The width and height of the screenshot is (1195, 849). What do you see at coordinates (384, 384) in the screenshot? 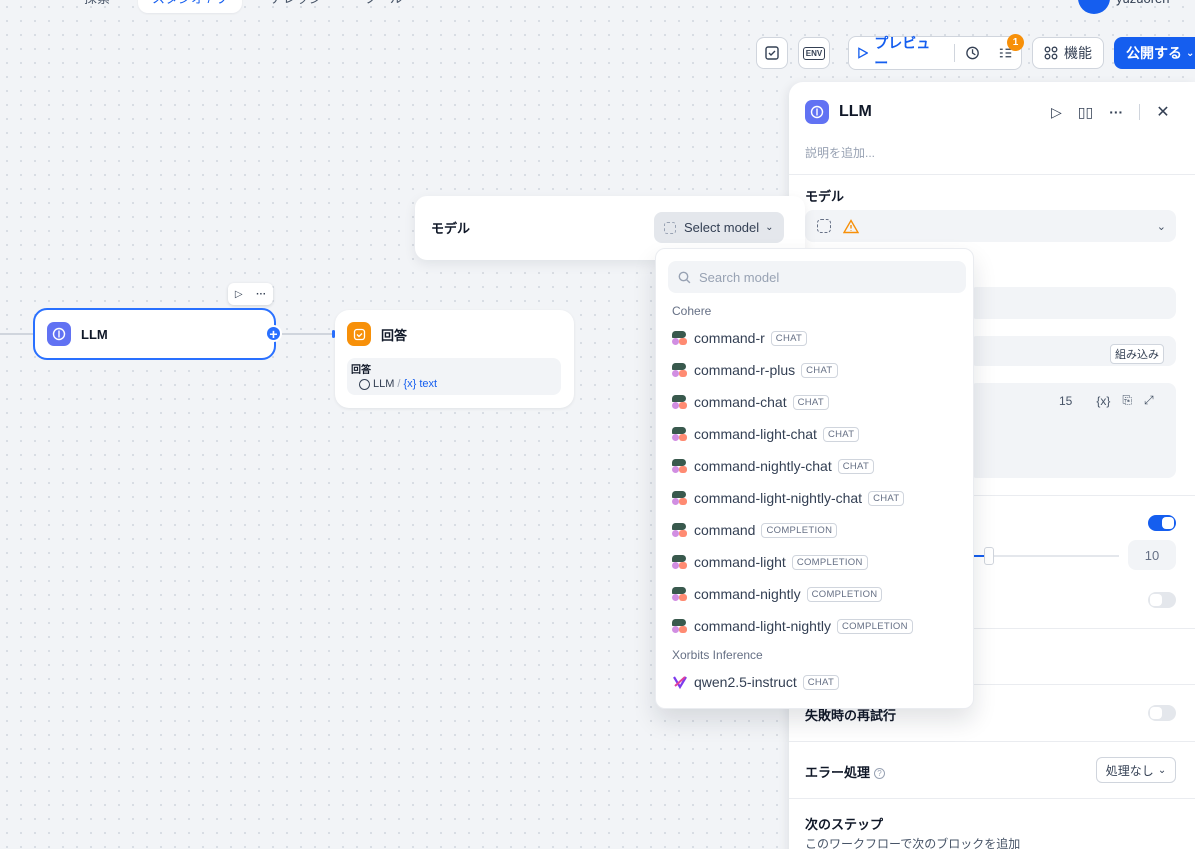
I see `answer-var-node: LLM` at bounding box center [384, 384].